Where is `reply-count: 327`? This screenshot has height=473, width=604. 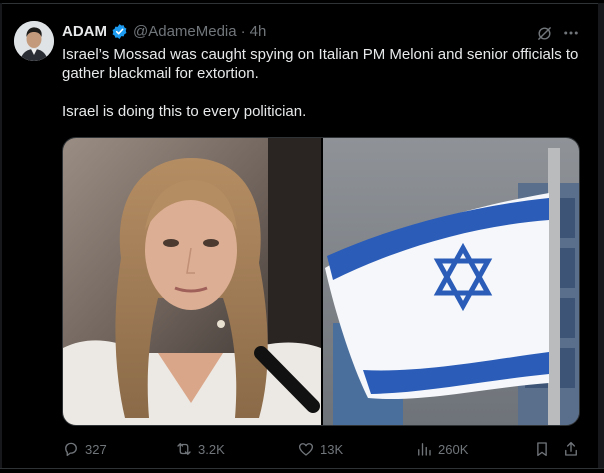 reply-count: 327 is located at coordinates (96, 449).